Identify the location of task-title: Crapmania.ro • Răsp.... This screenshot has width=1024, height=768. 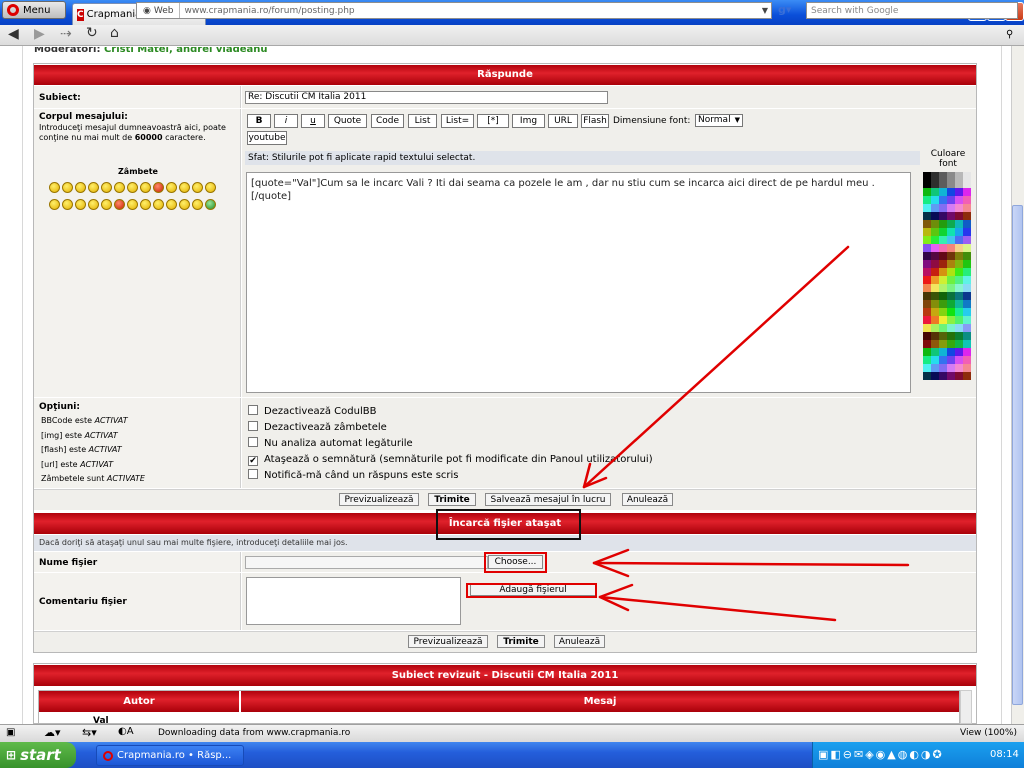
(174, 755).